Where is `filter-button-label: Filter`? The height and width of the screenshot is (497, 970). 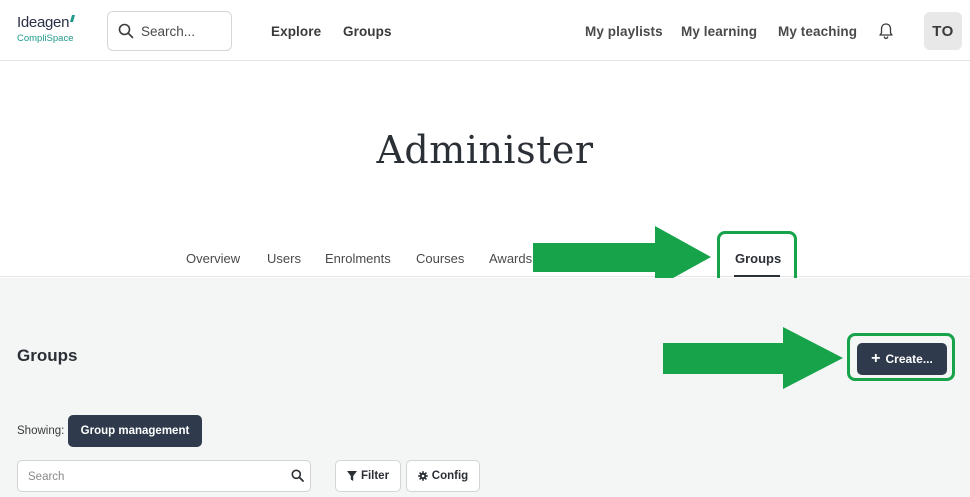 filter-button-label: Filter is located at coordinates (375, 476).